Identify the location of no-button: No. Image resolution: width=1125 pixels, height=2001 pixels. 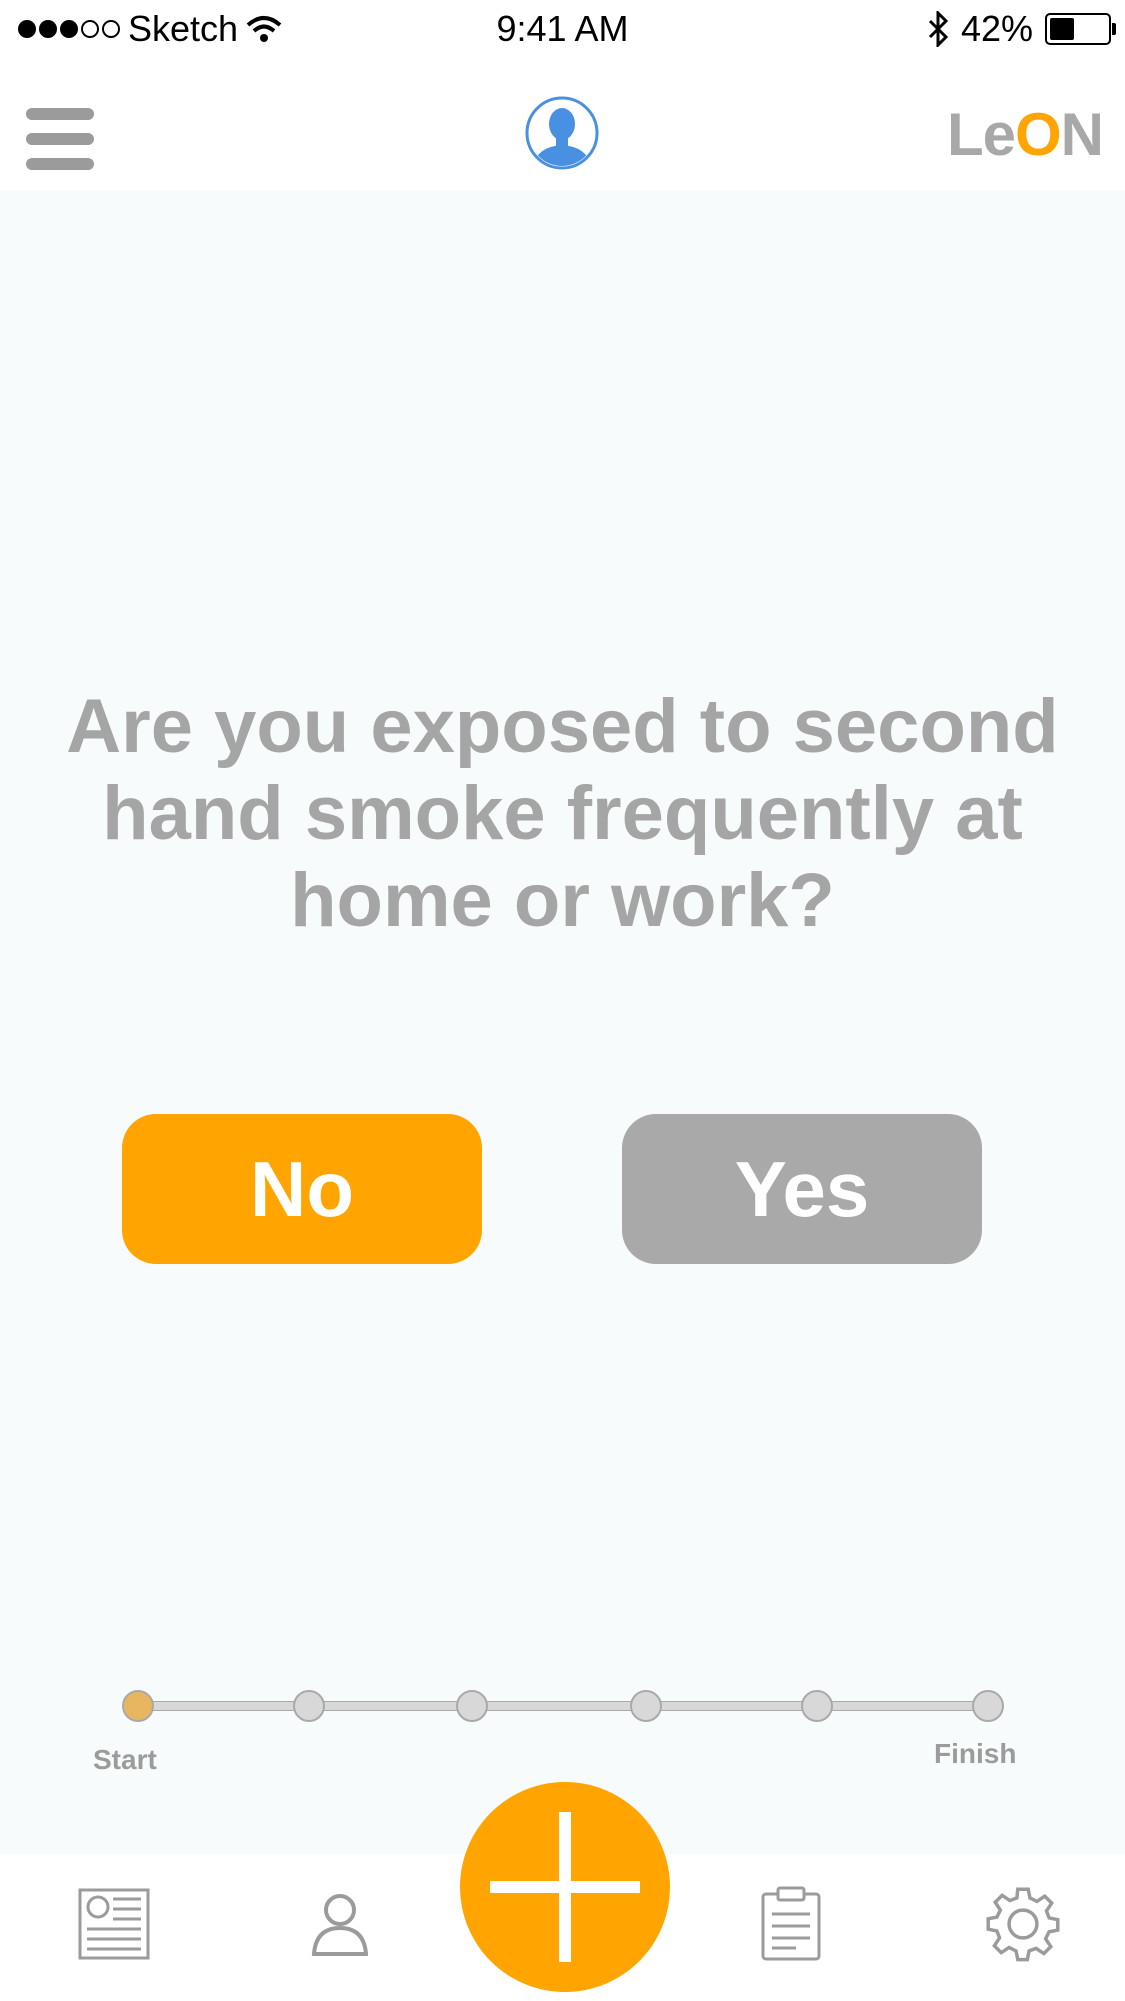
(302, 1189).